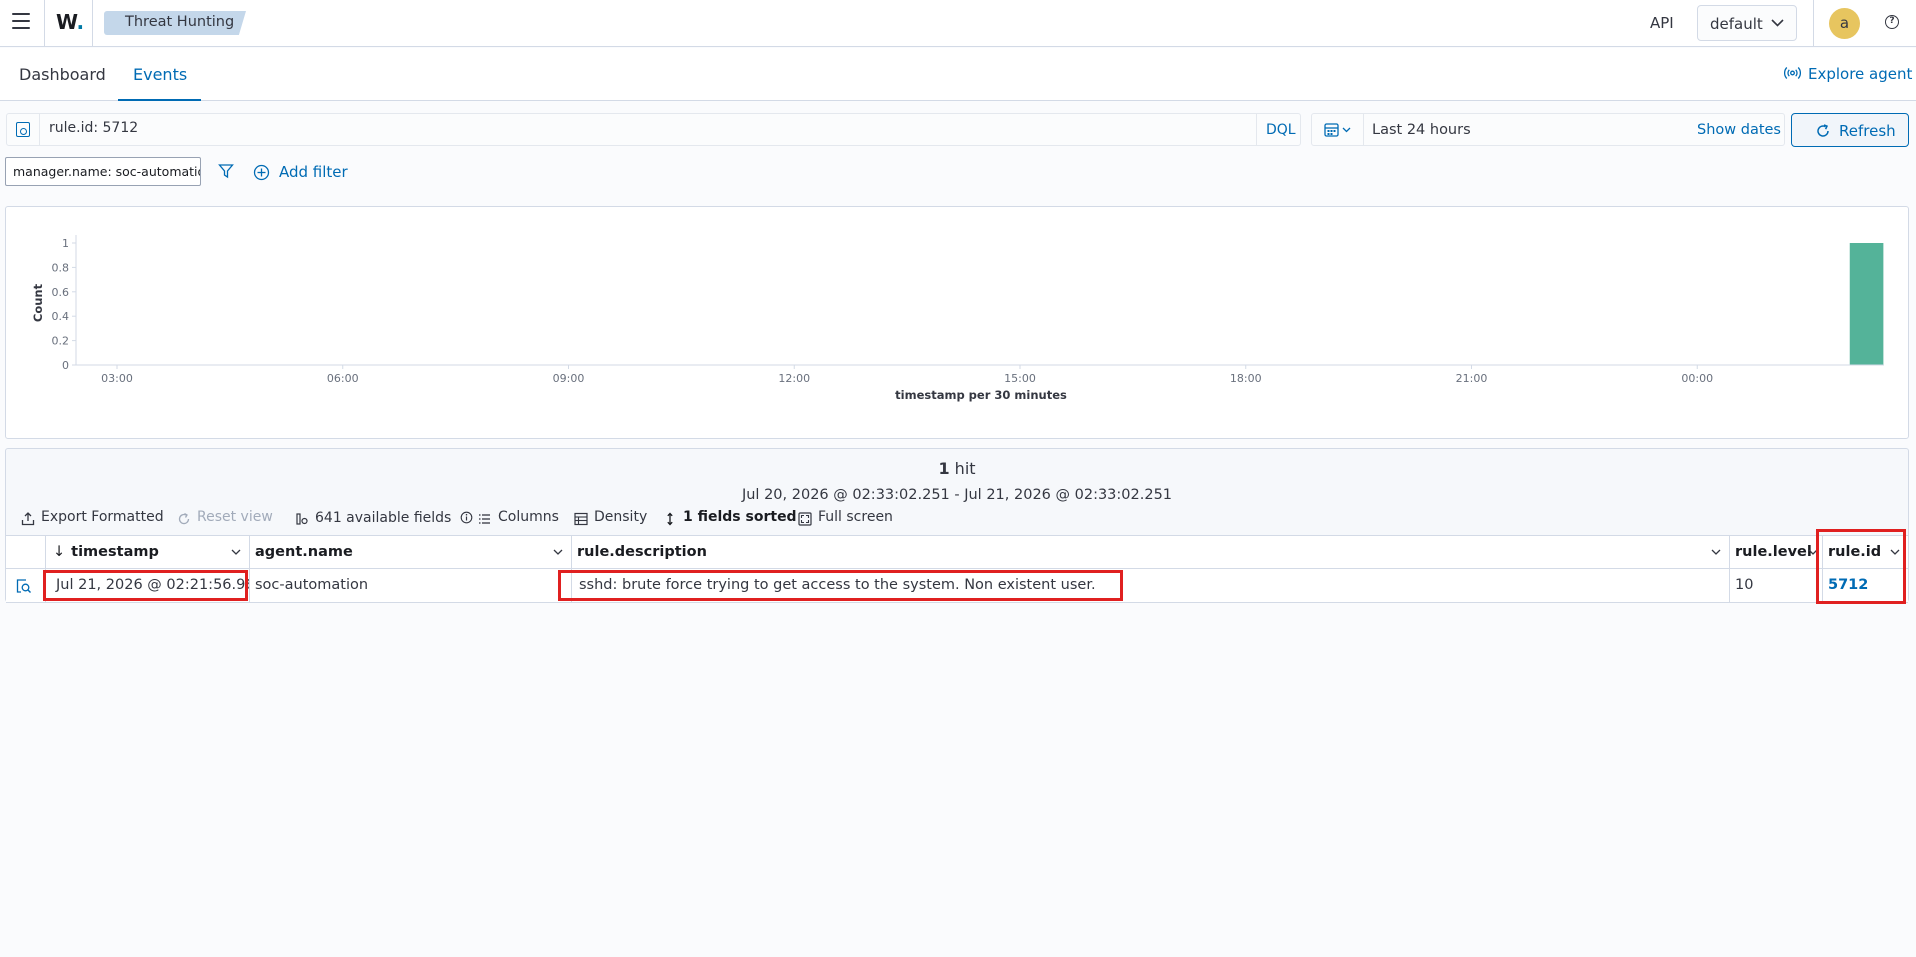 This screenshot has height=957, width=1916. I want to click on date-quick-select, so click(1339, 132).